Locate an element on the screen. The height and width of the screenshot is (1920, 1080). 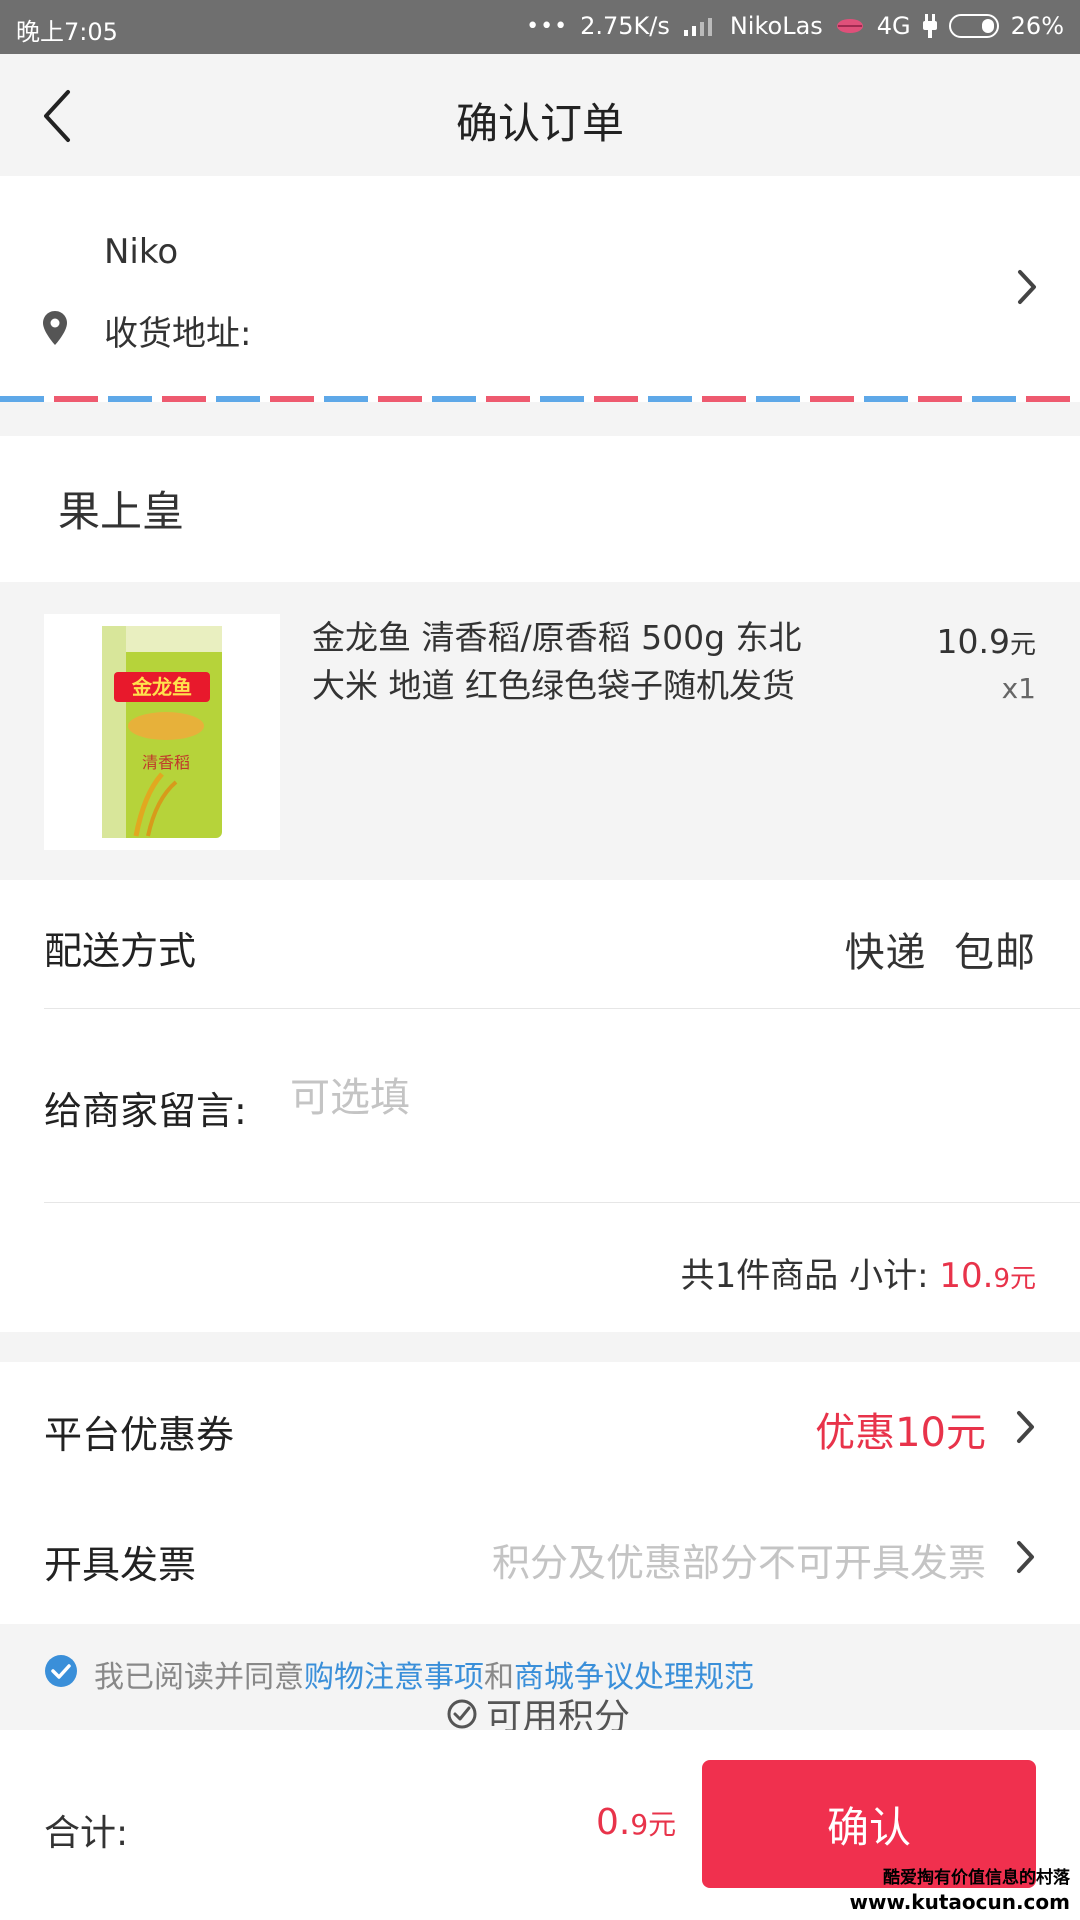
watermark: 酷爱掏有价值信息的村落 www.kutaocun.com is located at coordinates (960, 1890).